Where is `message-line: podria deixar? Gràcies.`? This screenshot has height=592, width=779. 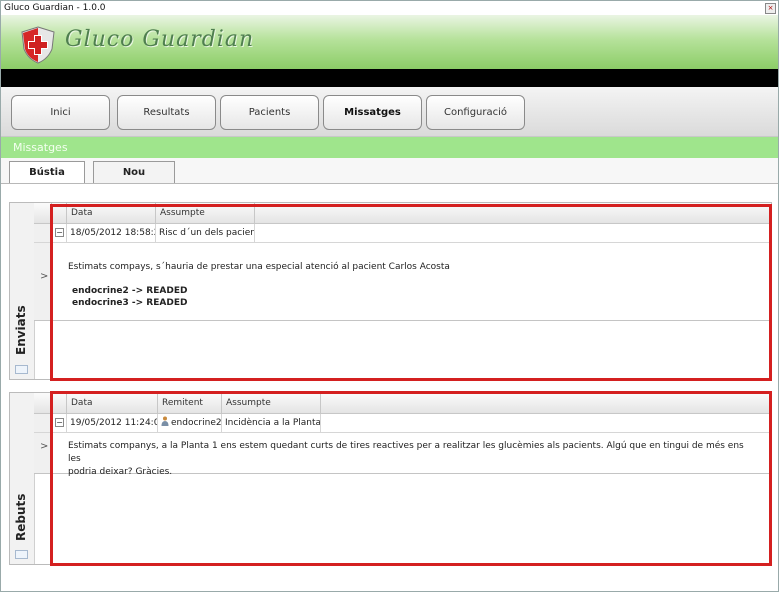
message-line: podria deixar? Gràcies. is located at coordinates (120, 472).